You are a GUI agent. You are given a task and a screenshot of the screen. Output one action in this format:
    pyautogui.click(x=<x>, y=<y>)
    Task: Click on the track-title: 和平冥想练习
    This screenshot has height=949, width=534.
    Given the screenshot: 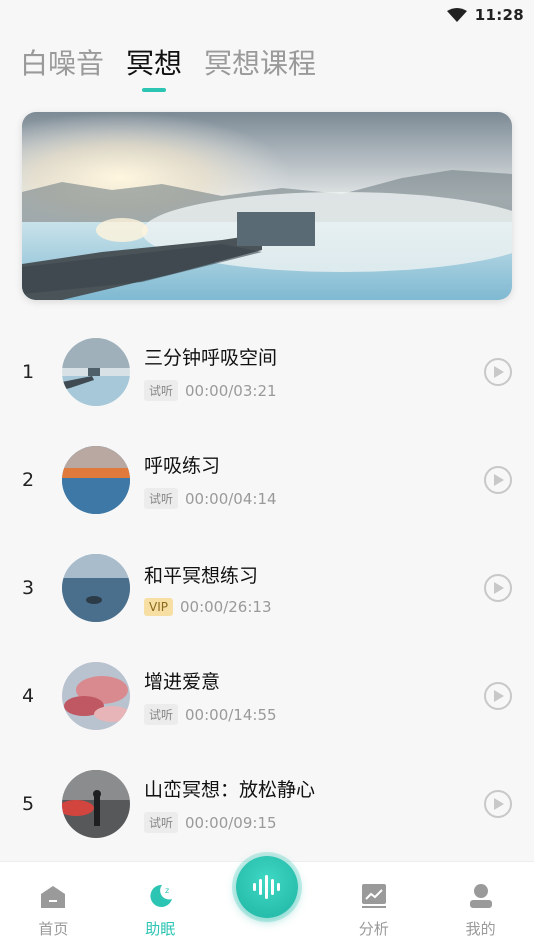 What is the action you would take?
    pyautogui.click(x=201, y=575)
    